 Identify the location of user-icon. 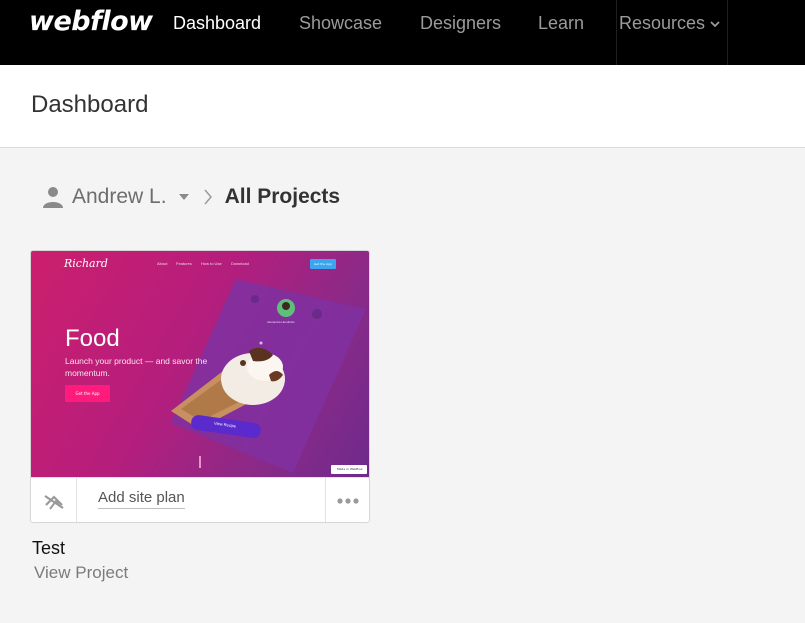
(53, 197).